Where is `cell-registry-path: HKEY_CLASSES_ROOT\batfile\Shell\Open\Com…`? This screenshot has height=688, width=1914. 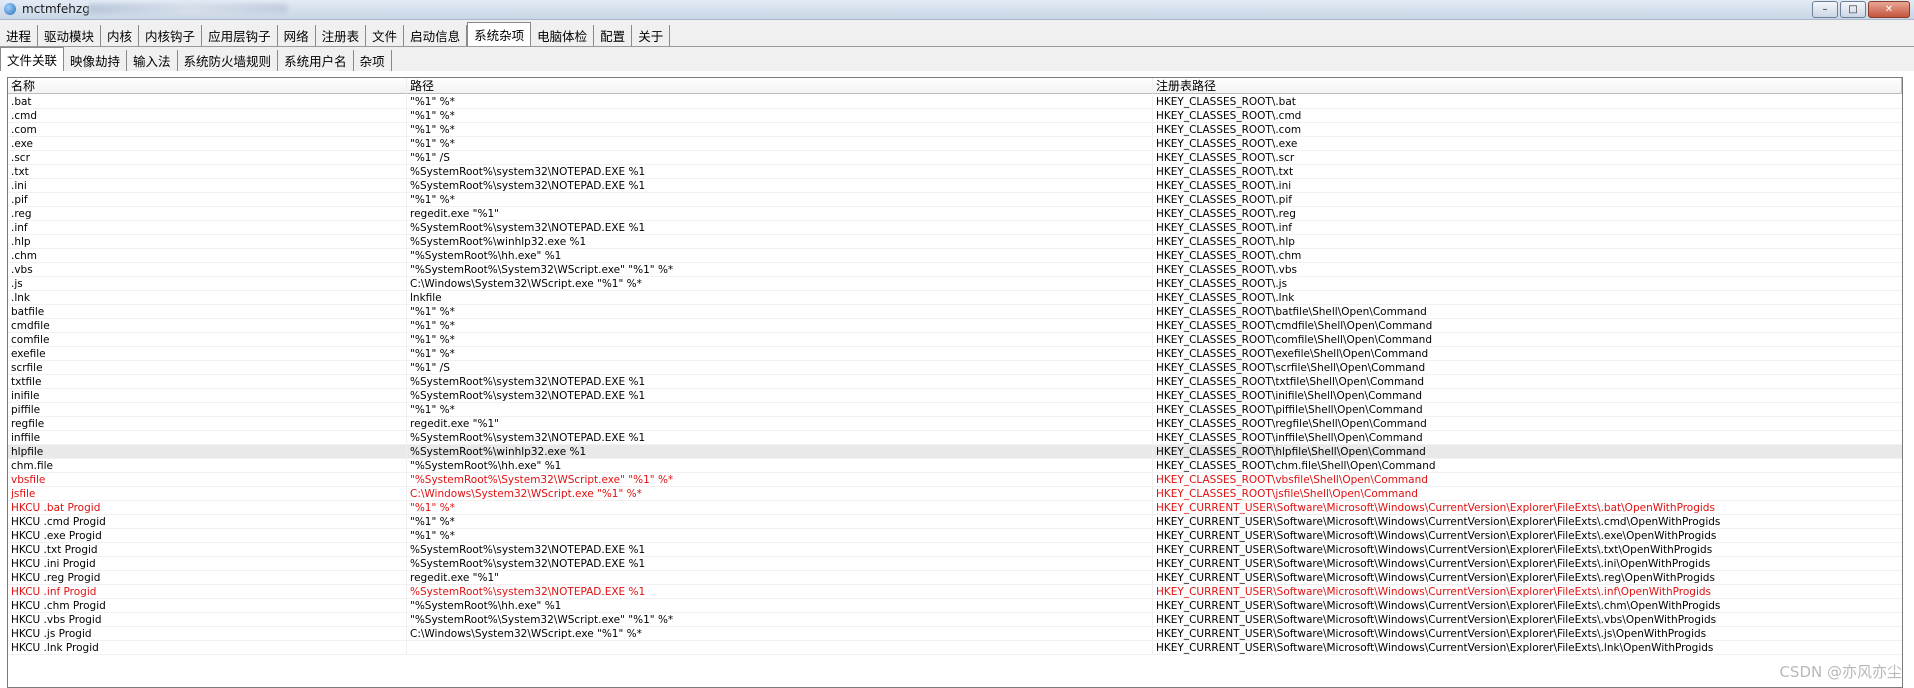 cell-registry-path: HKEY_CLASSES_ROOT\batfile\Shell\Open\Com… is located at coordinates (1291, 312).